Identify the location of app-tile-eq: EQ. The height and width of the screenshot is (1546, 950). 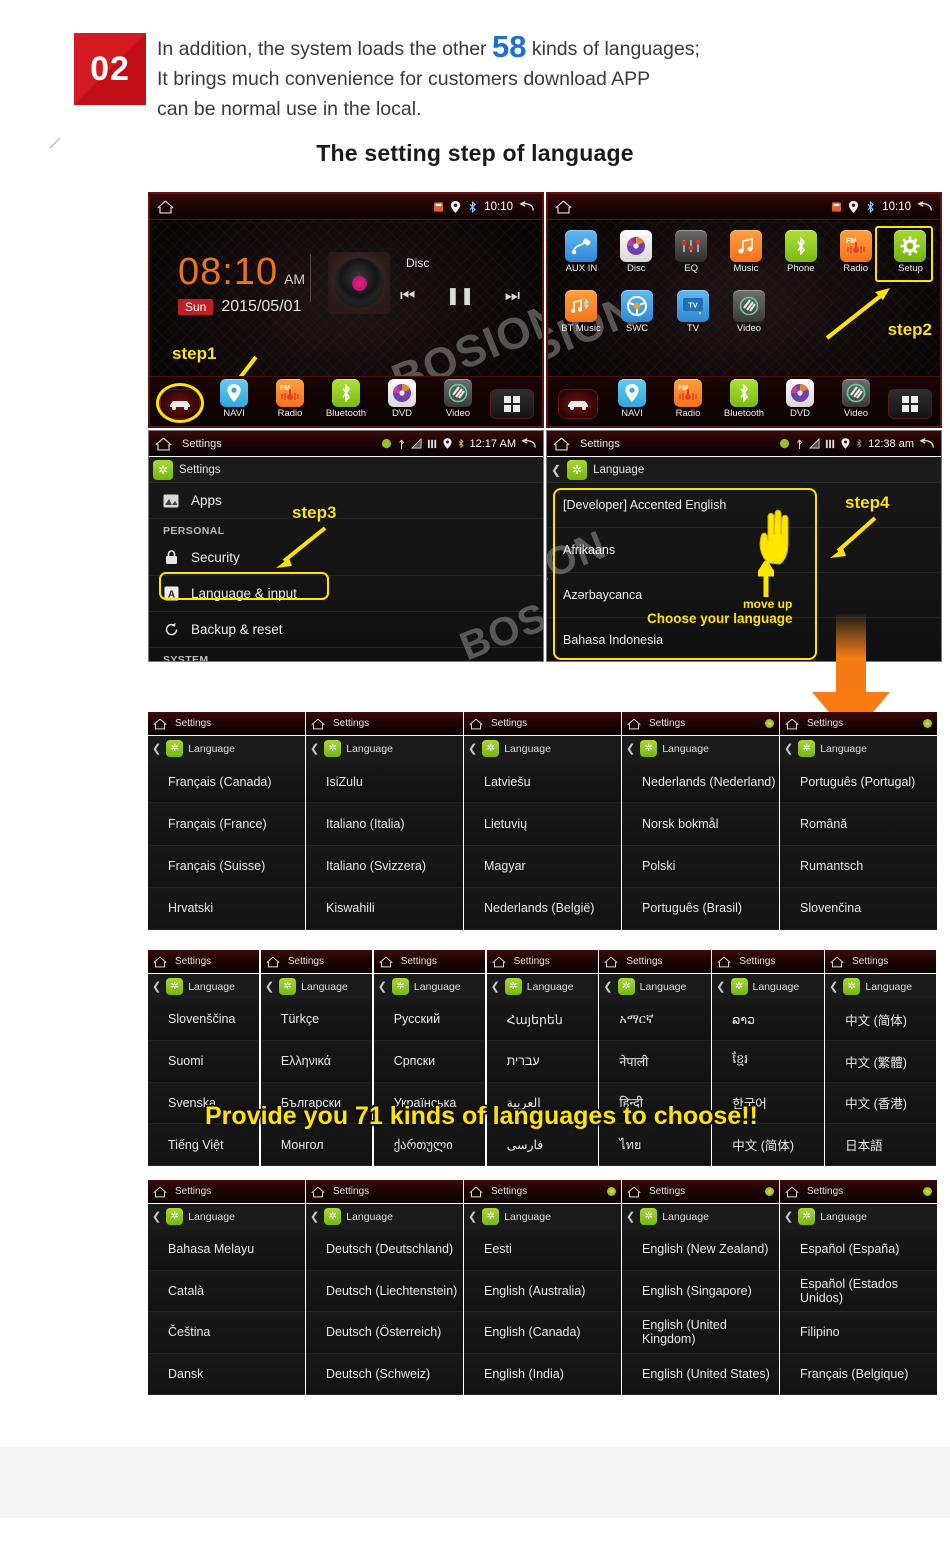
(691, 252).